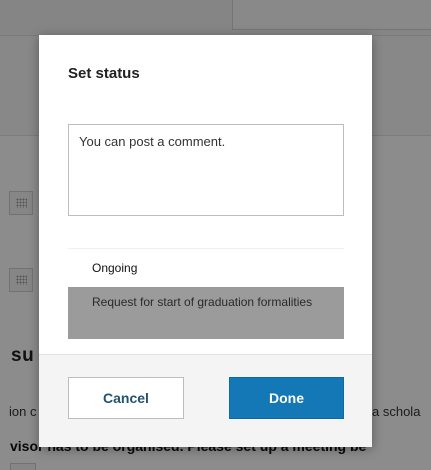  What do you see at coordinates (206, 170) in the screenshot?
I see `comment-textarea` at bounding box center [206, 170].